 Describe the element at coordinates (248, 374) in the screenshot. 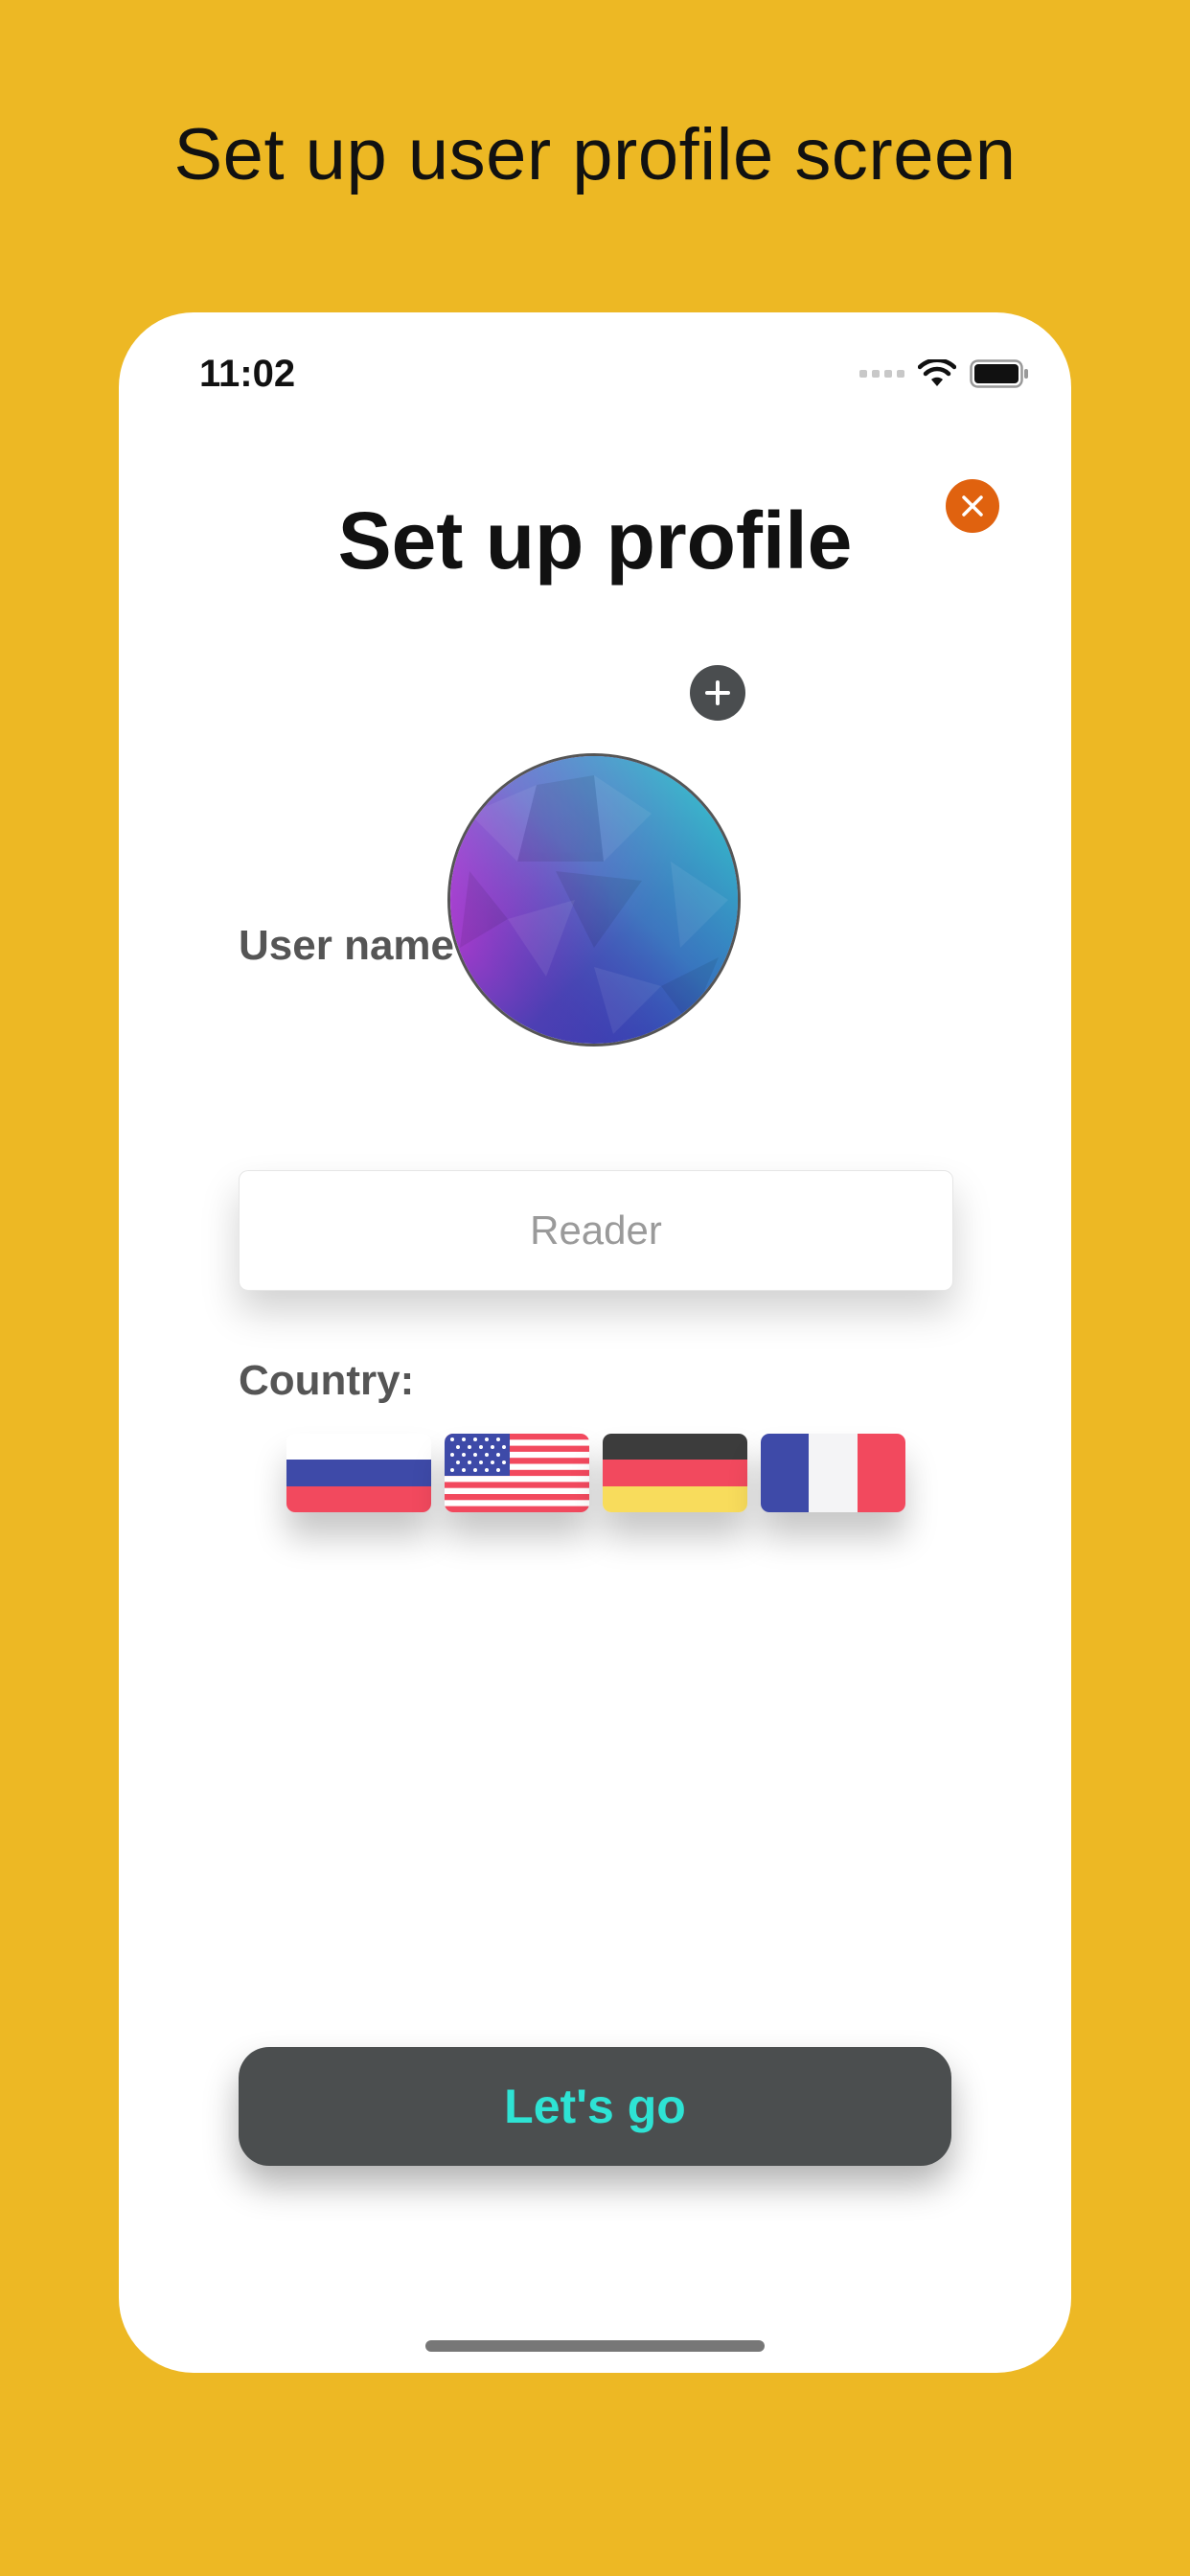

I see `status-time: 11:02` at that location.